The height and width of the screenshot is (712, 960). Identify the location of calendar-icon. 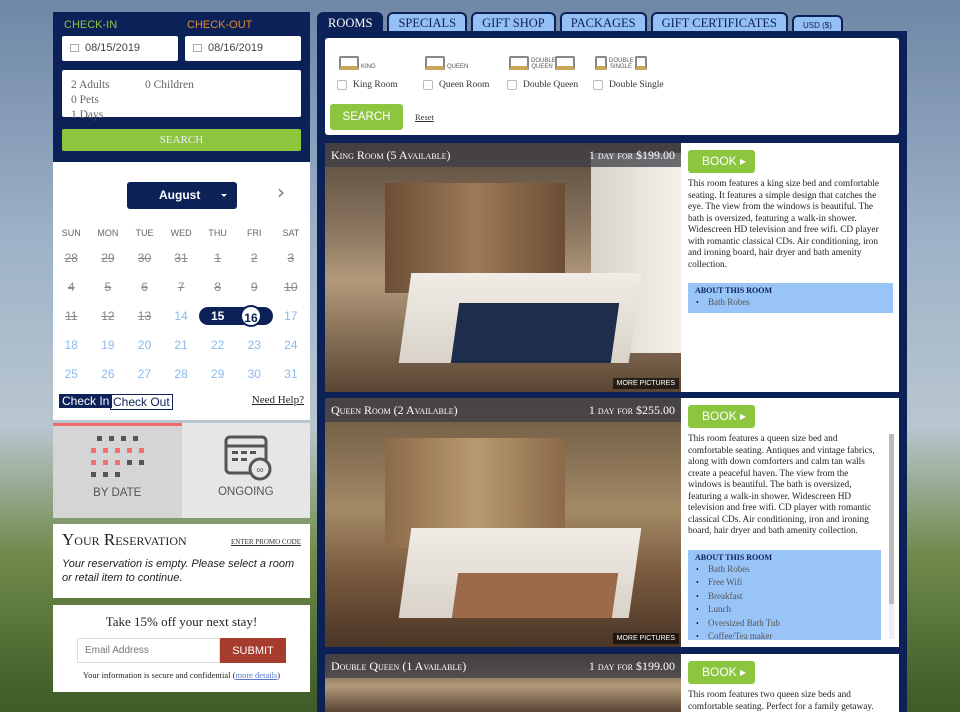
(197, 48).